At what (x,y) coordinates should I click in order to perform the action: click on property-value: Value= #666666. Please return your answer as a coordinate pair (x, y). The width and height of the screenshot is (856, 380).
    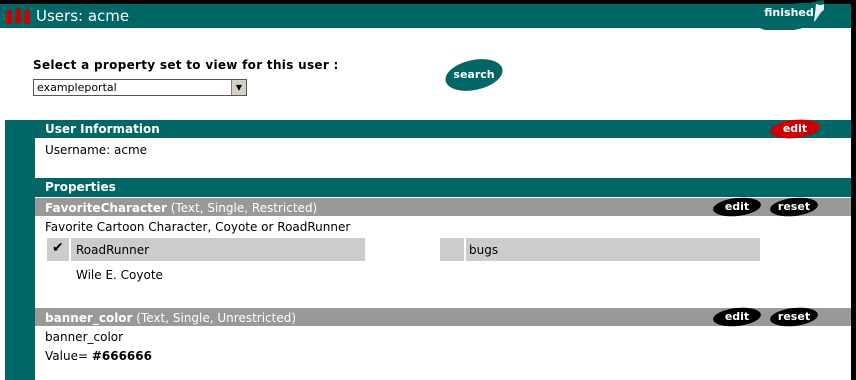
    Looking at the image, I should click on (98, 356).